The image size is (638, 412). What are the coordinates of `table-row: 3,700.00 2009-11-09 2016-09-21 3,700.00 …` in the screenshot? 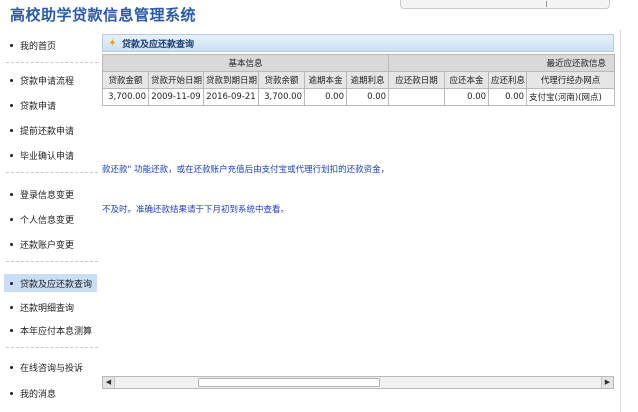 It's located at (359, 97).